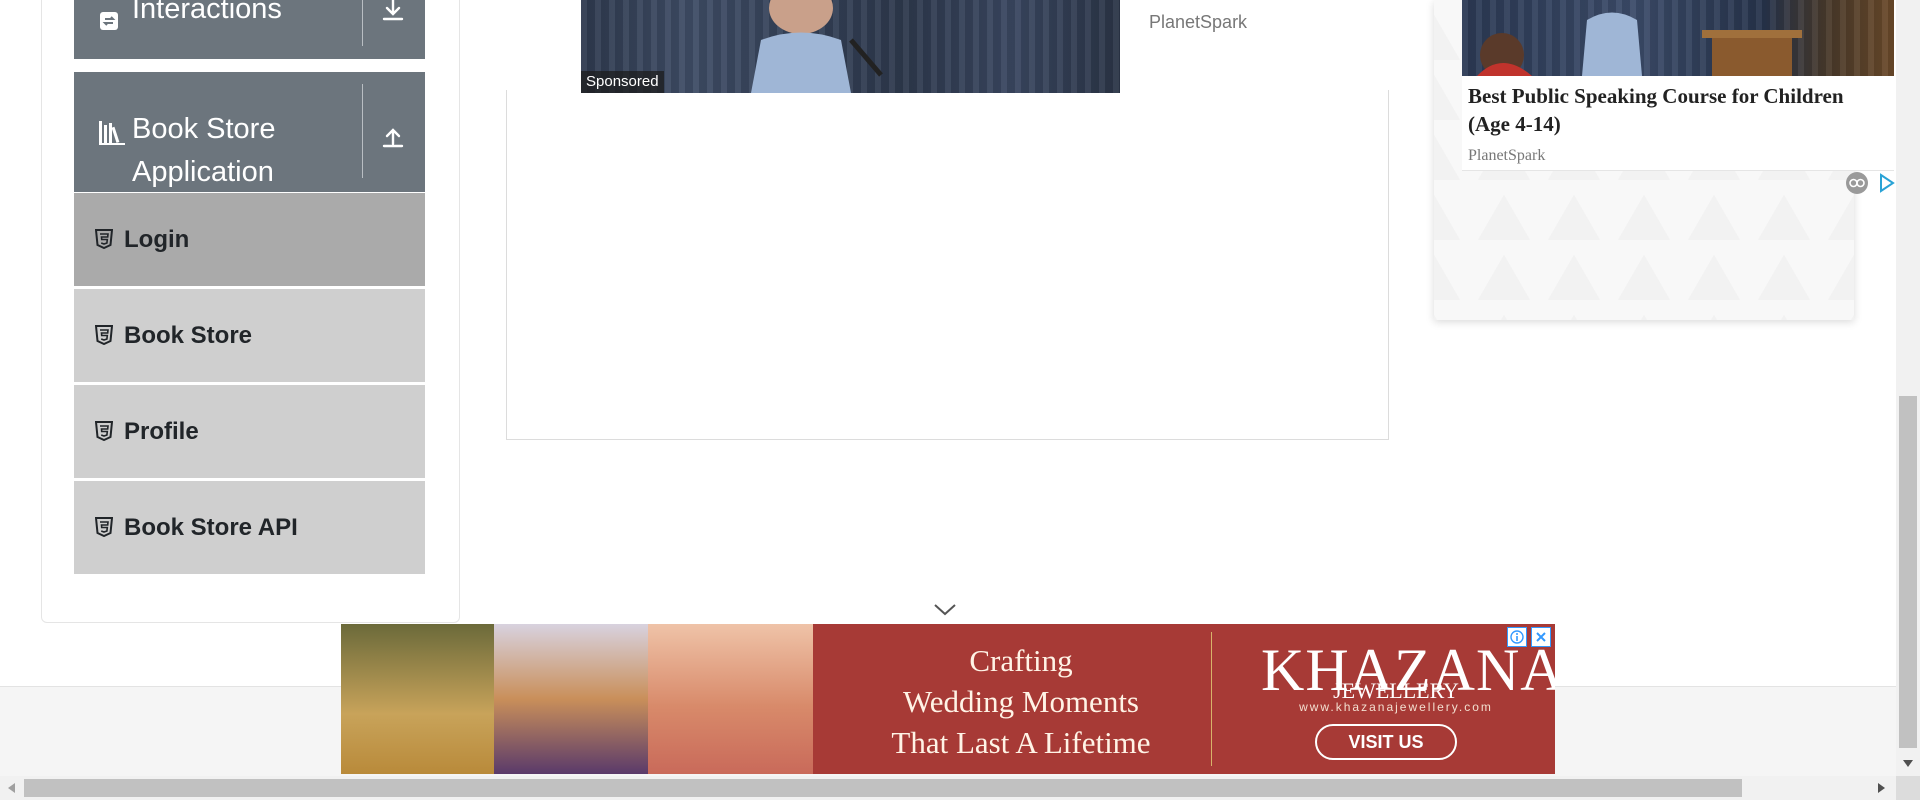 The image size is (1920, 800). I want to click on brand-url: www.khazanajewellery.com, so click(1396, 707).